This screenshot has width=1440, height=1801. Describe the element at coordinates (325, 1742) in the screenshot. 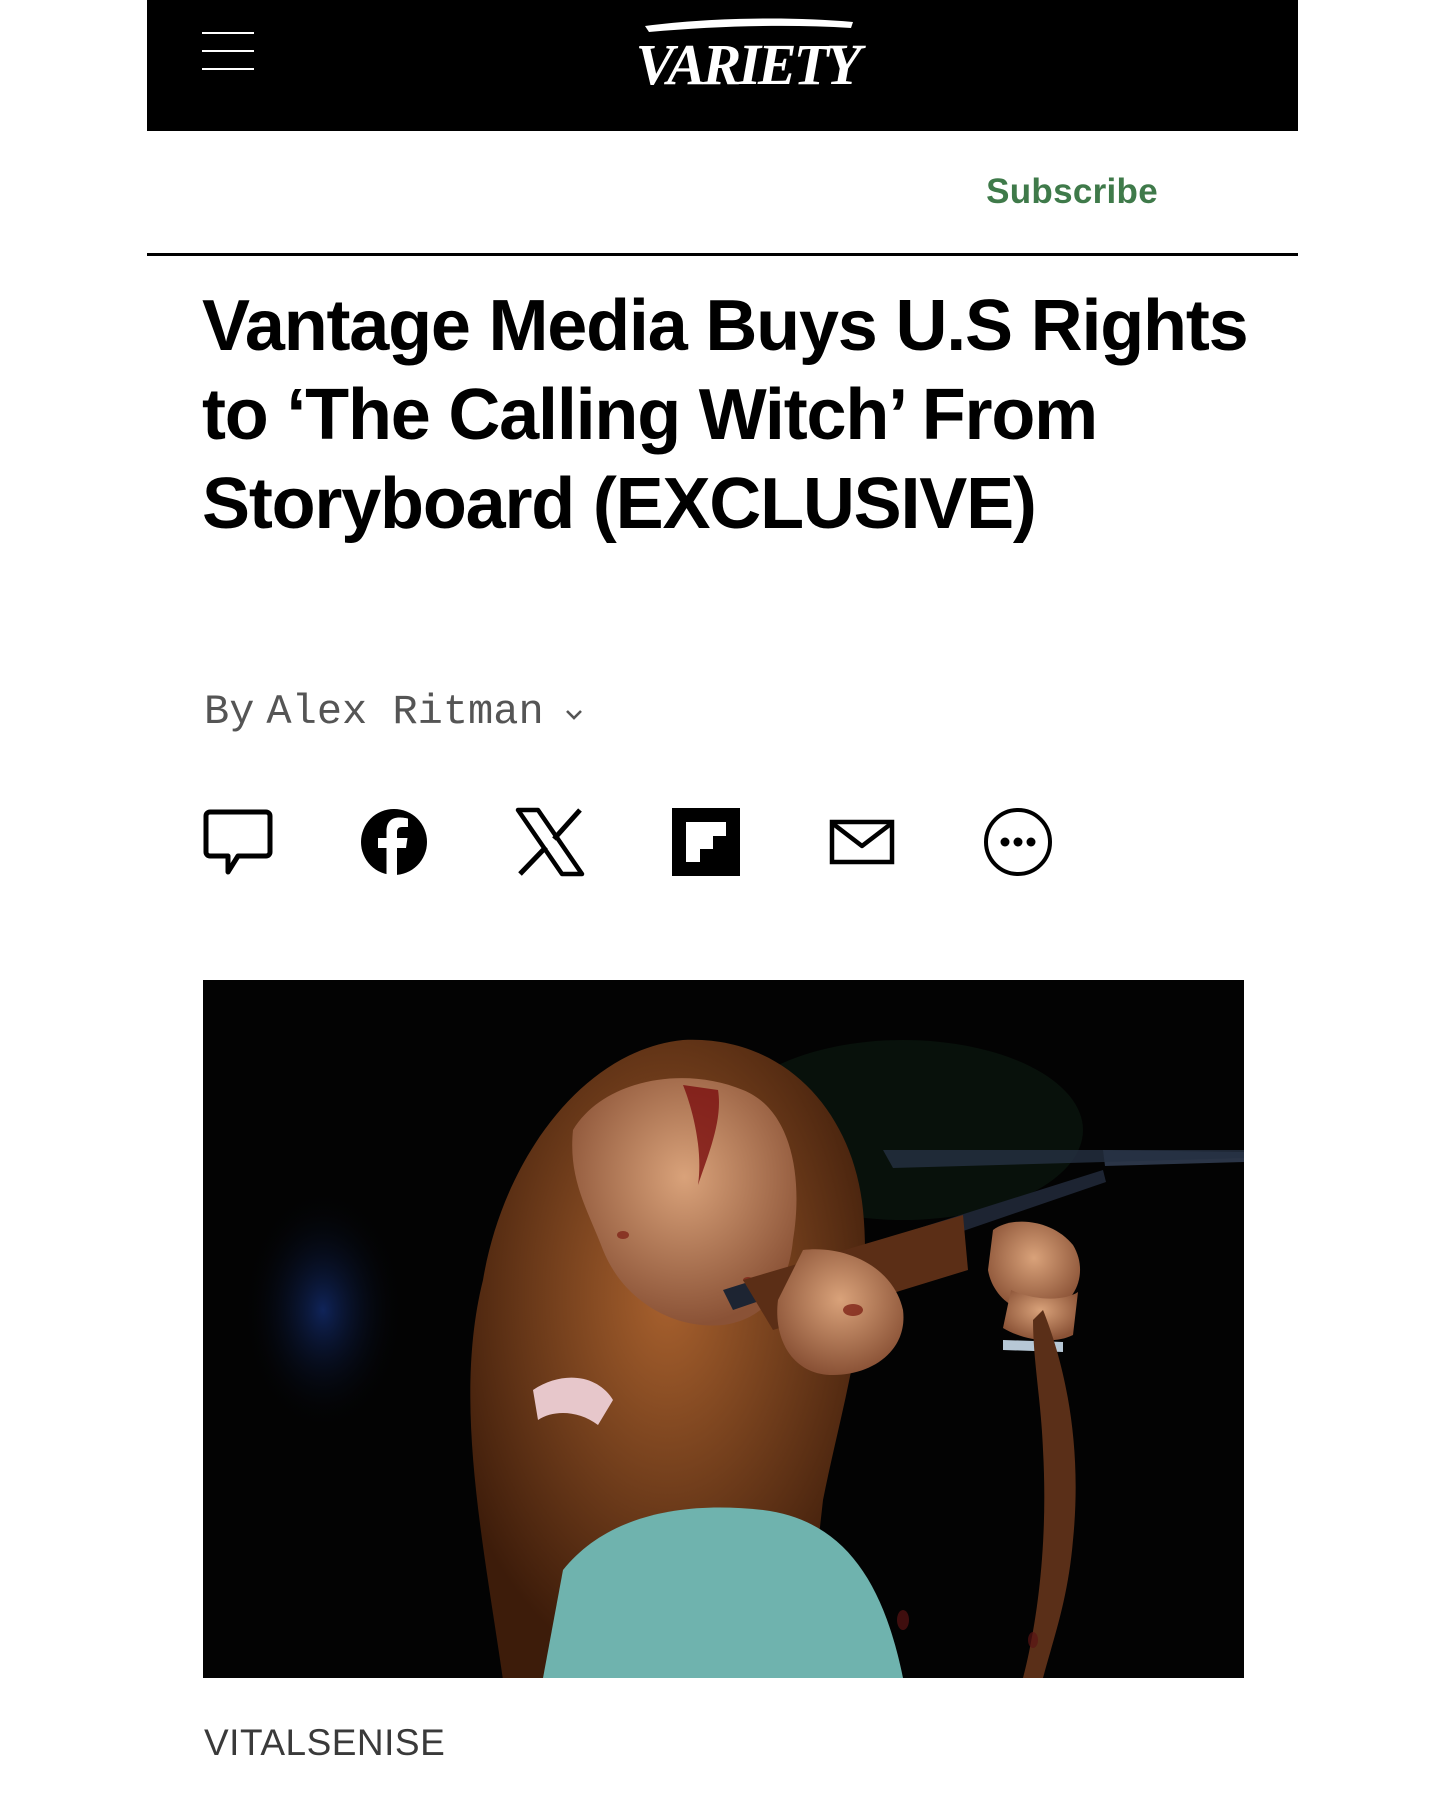

I see `image-credit: VITALSENISE` at that location.